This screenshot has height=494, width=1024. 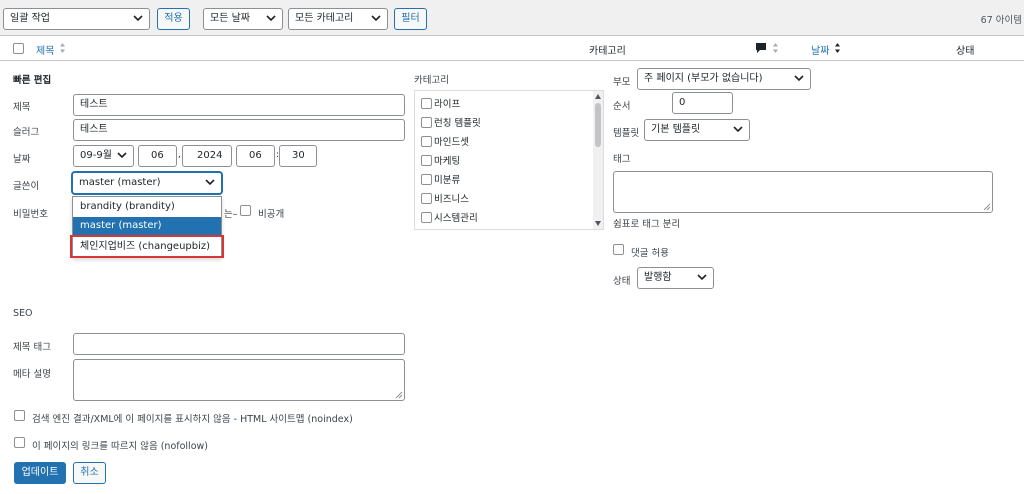 What do you see at coordinates (22, 159) in the screenshot?
I see `date-label: 날짜` at bounding box center [22, 159].